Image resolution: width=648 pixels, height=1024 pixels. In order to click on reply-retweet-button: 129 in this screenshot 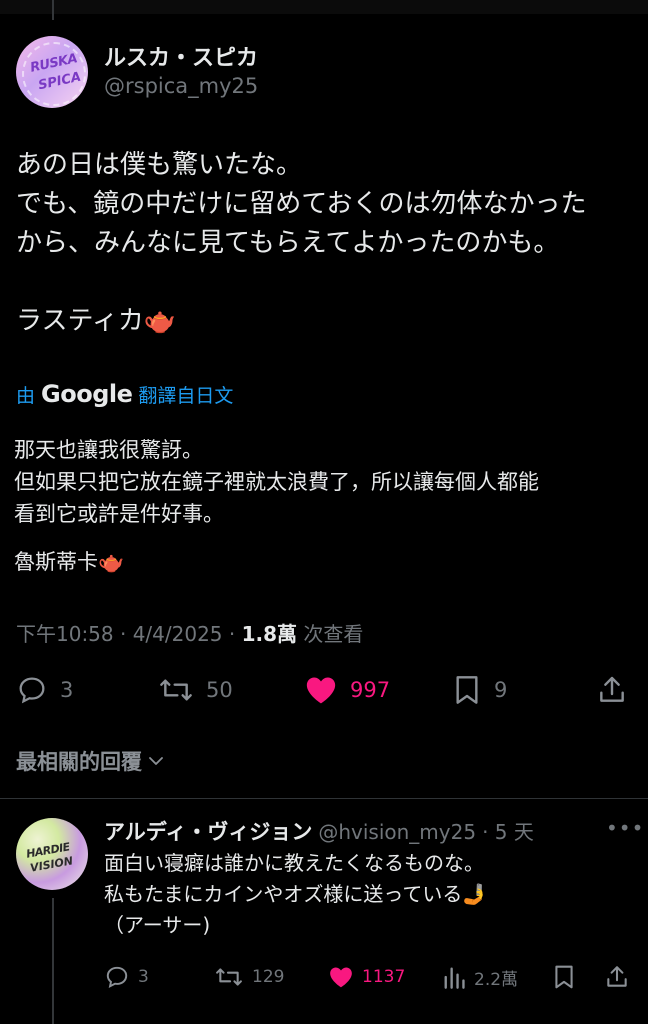, I will do `click(249, 977)`.